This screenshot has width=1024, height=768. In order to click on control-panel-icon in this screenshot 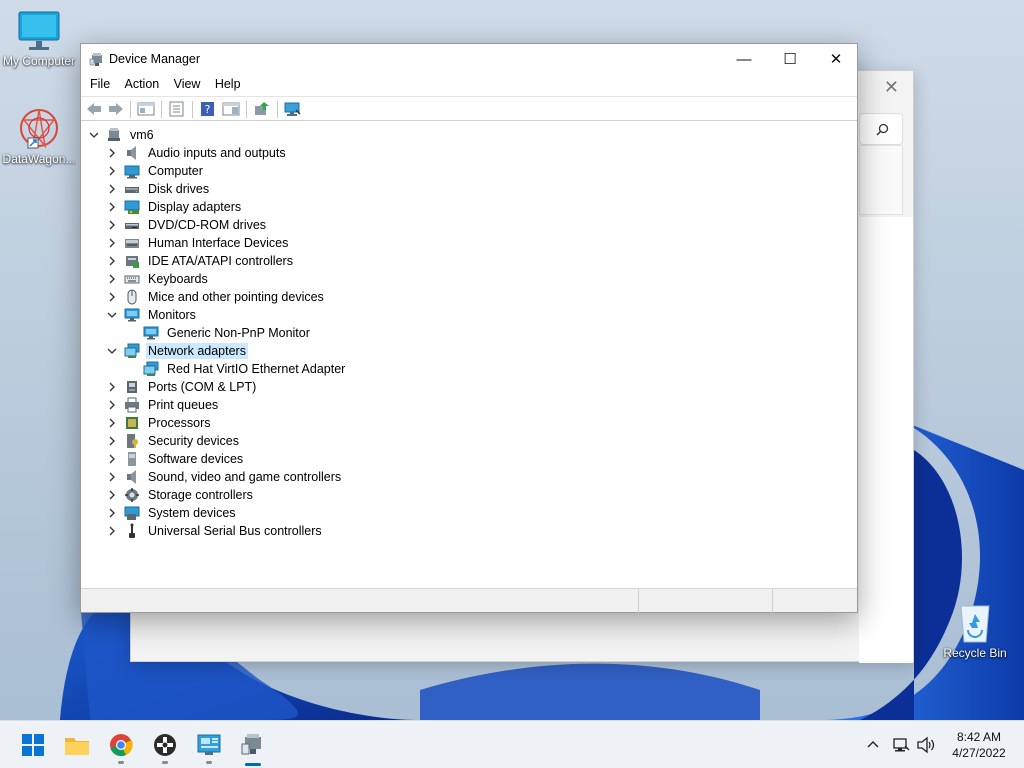, I will do `click(209, 745)`.